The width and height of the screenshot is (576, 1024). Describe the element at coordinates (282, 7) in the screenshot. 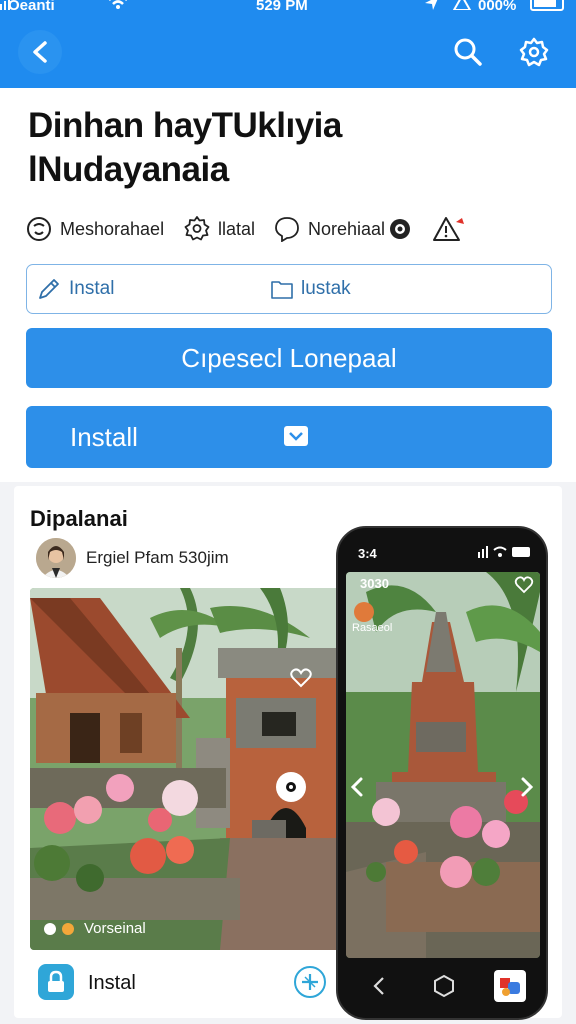

I see `status-time: 529 PM` at that location.